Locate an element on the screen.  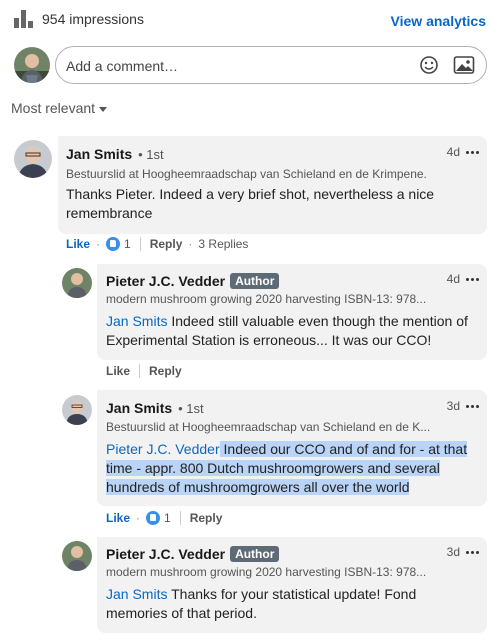
reply-actions: Like · 1 Reply is located at coordinates (164, 518).